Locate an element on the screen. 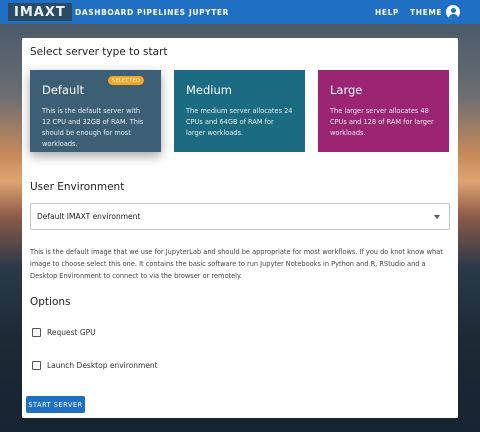 The image size is (480, 432). launch-desktop-option: Launch Desktop environment is located at coordinates (95, 365).